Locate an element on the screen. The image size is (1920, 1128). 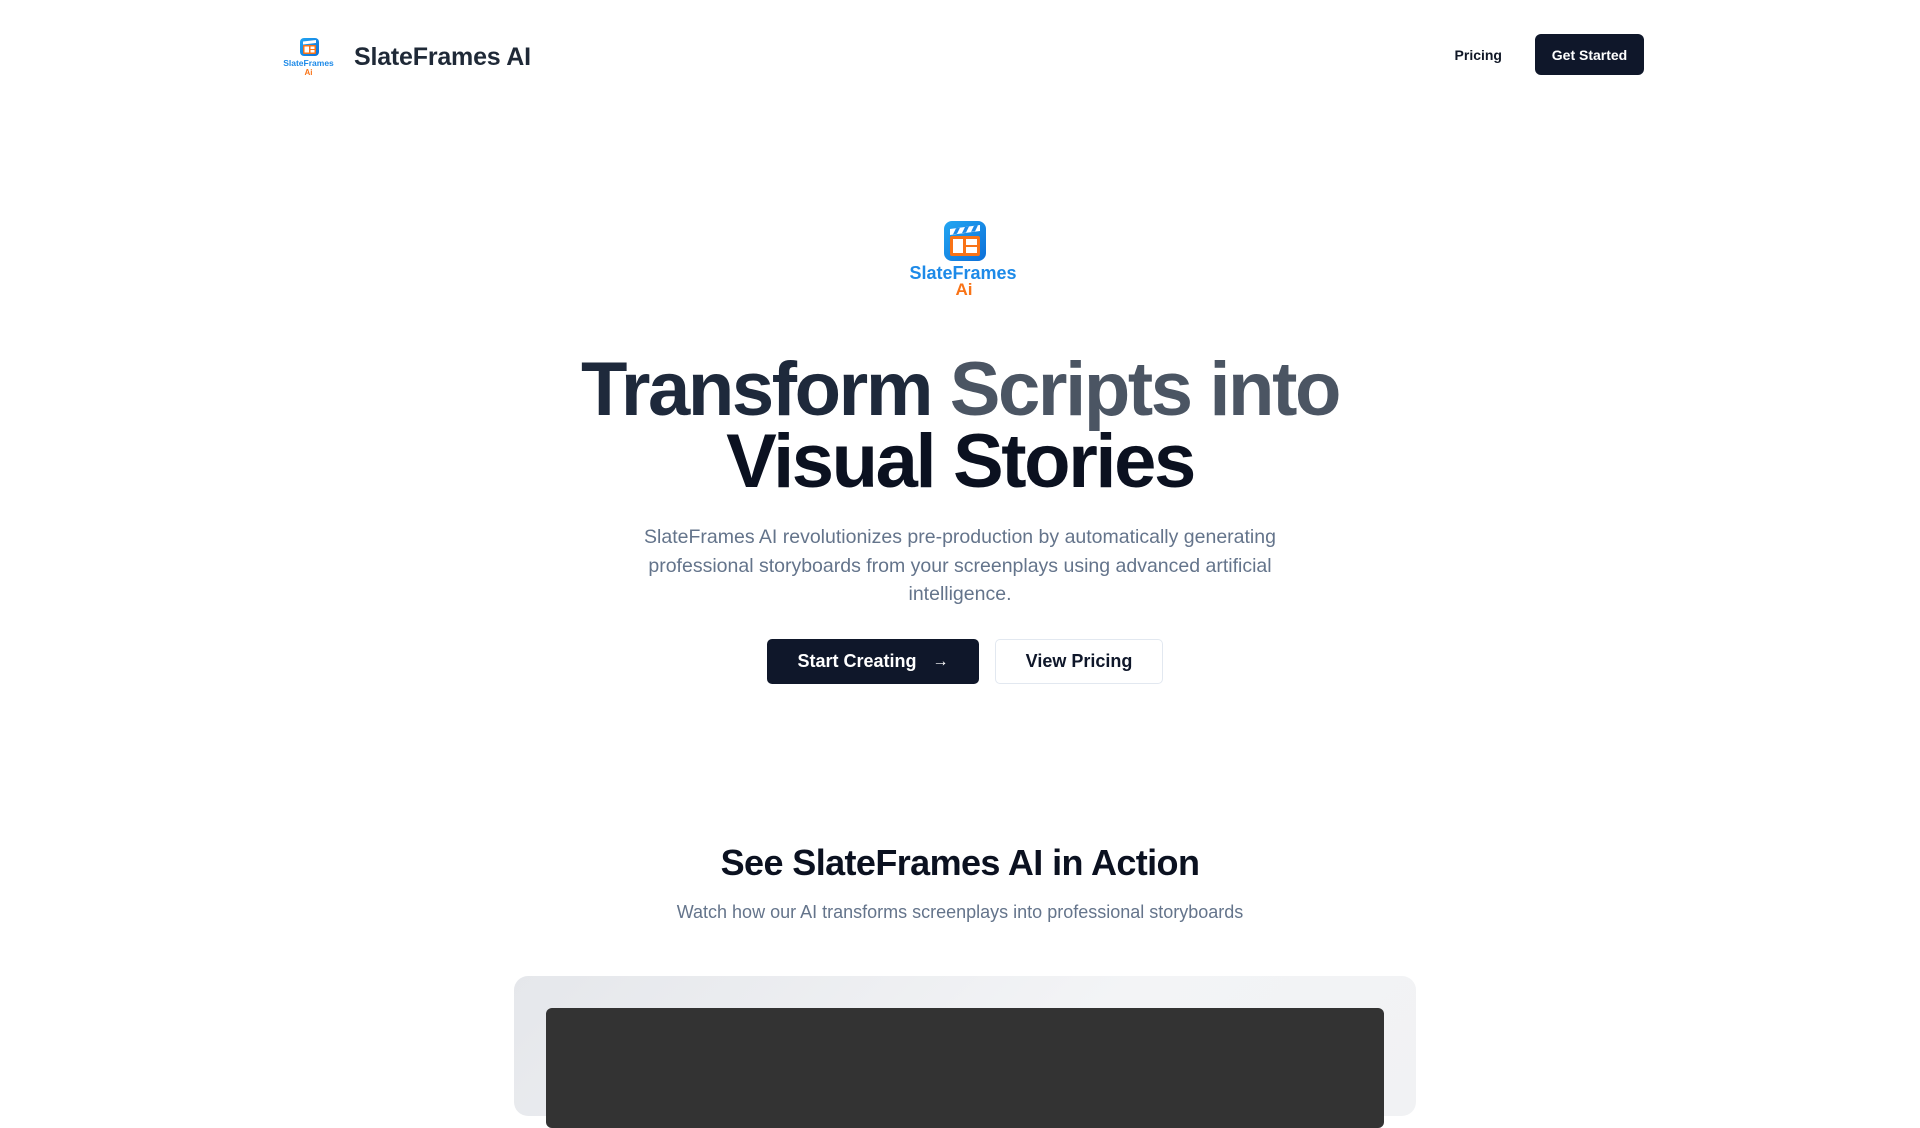
brand: SlateFrames Ai SlateFrames AI is located at coordinates (405, 57).